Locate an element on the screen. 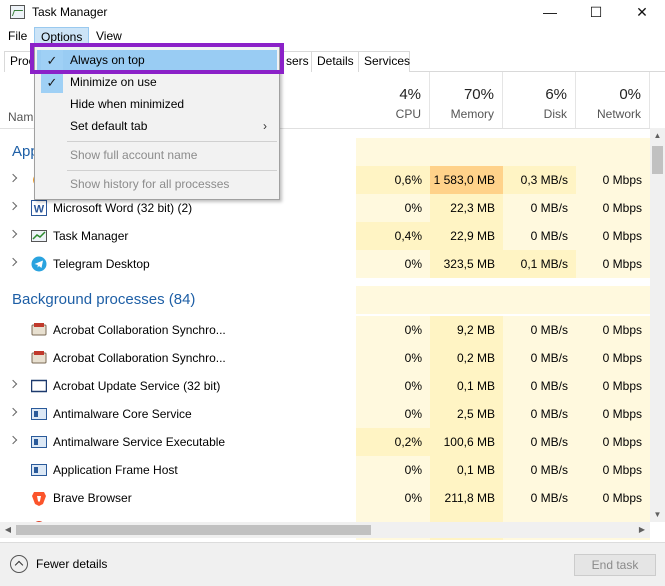 The image size is (665, 586). footer-bar: Fewer details End task is located at coordinates (332, 564).